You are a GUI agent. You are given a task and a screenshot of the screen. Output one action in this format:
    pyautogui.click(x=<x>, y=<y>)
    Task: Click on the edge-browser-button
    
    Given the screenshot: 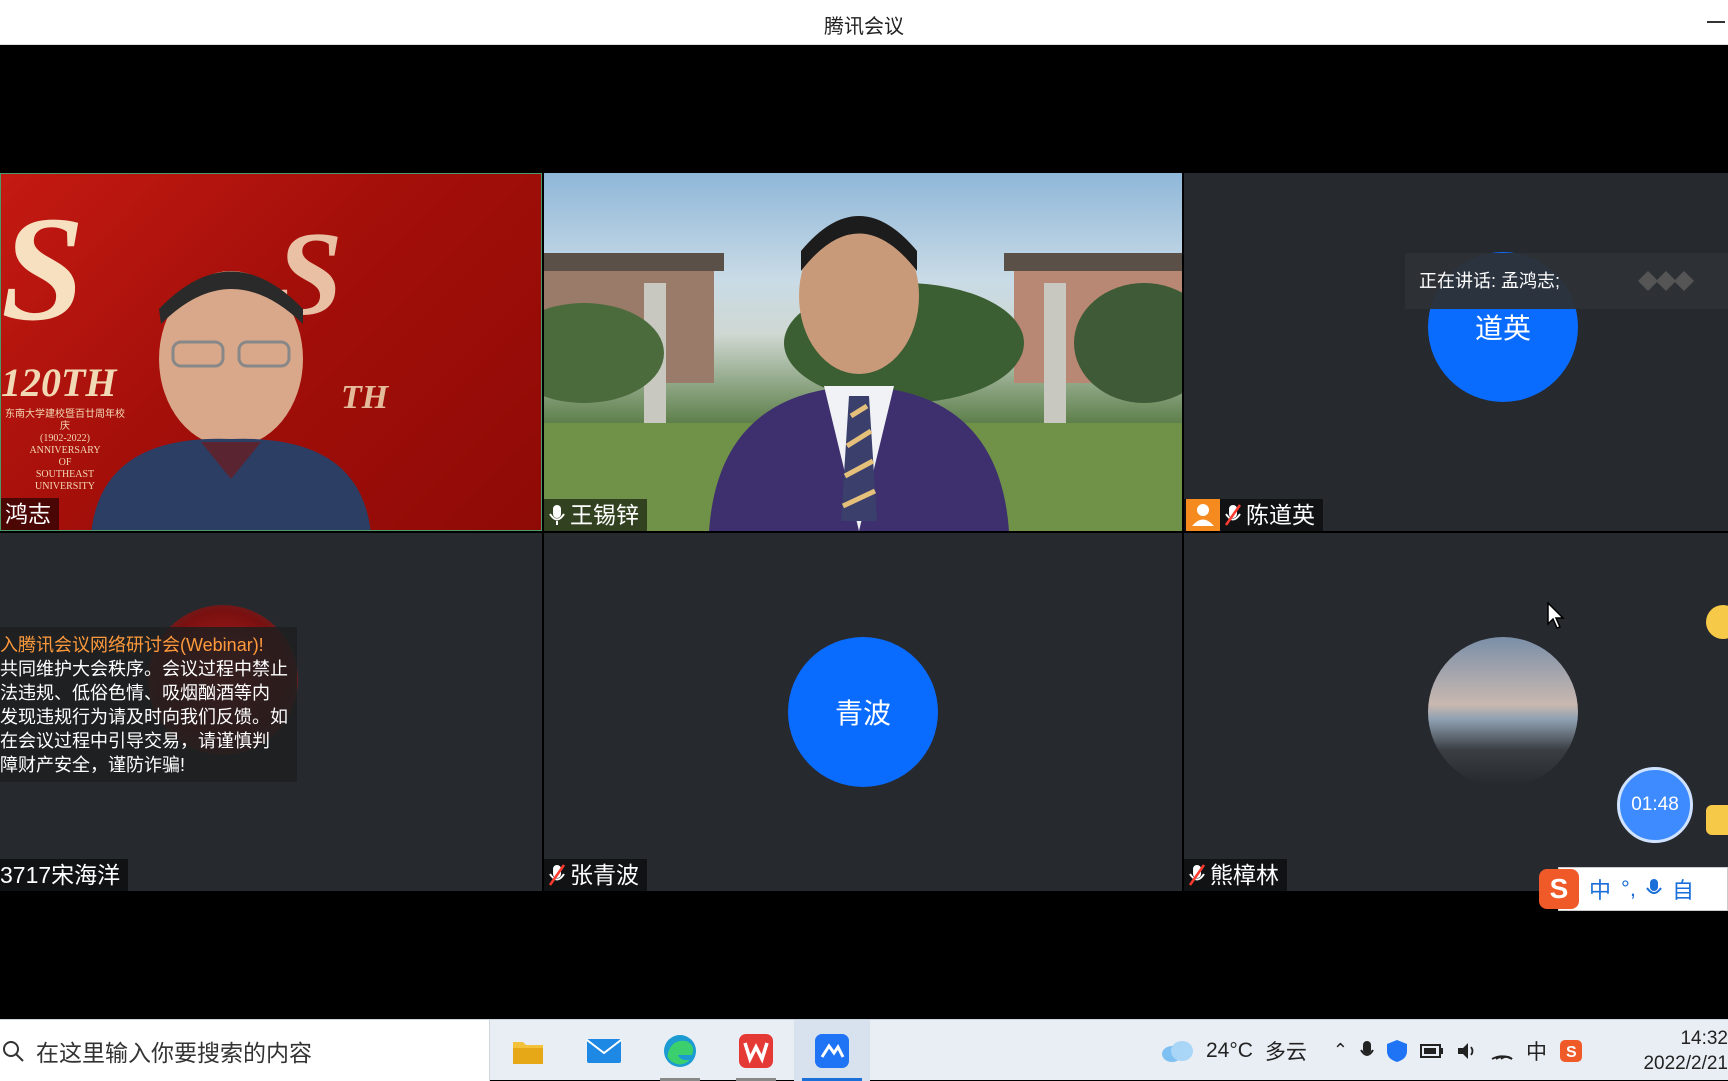 What is the action you would take?
    pyautogui.click(x=680, y=1050)
    